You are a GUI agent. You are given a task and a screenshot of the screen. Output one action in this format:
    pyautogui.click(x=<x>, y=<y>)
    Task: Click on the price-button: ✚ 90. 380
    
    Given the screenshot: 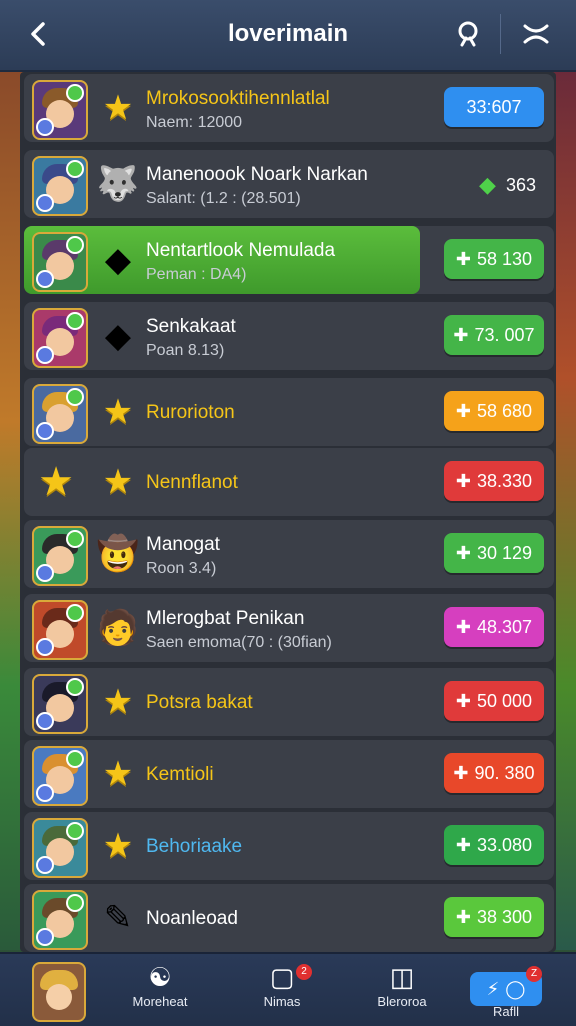 What is the action you would take?
    pyautogui.click(x=494, y=773)
    